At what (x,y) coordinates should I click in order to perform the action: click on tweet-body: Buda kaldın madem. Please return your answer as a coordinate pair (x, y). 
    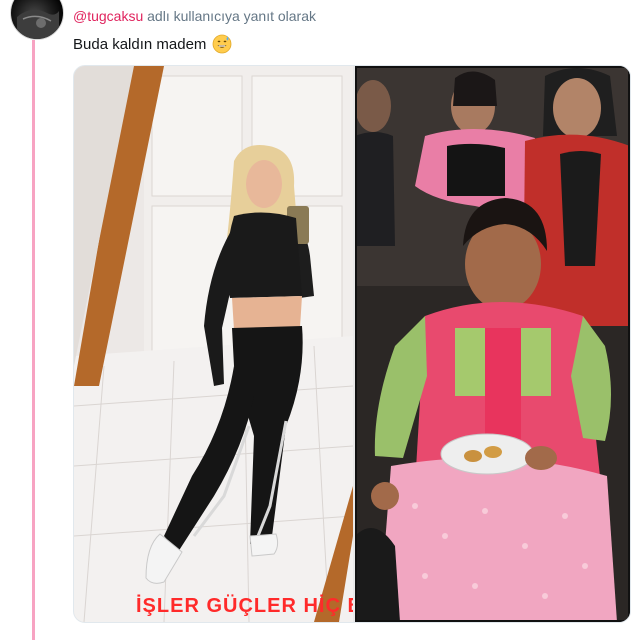
    Looking at the image, I should click on (152, 44).